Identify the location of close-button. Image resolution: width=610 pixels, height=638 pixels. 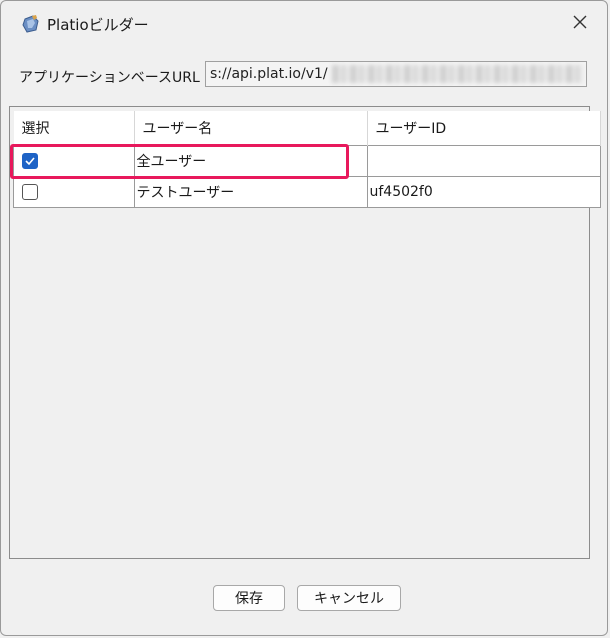
(580, 24).